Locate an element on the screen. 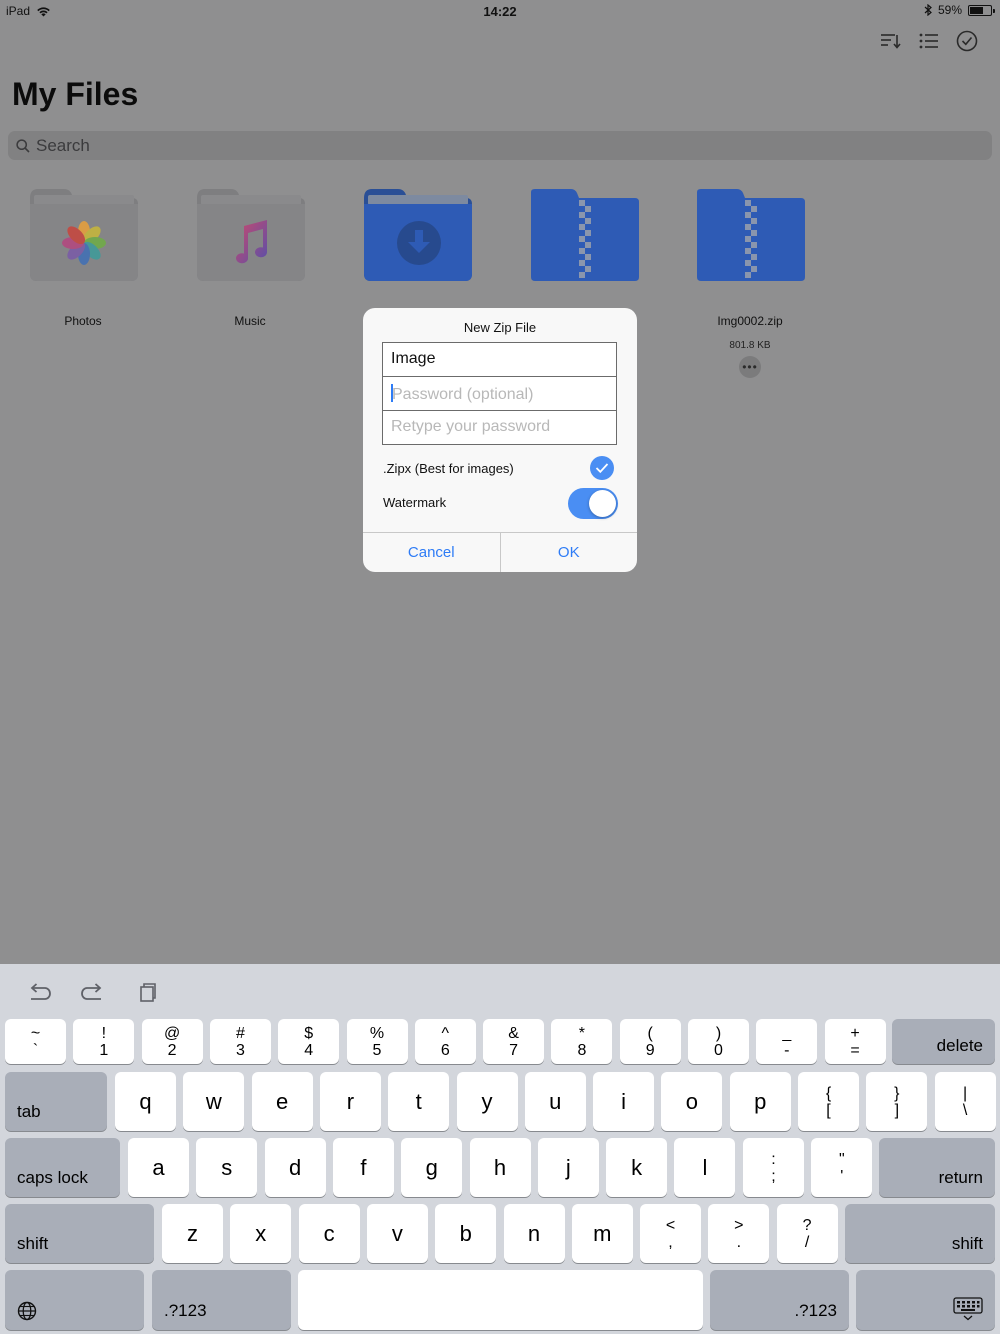 Image resolution: width=1000 pixels, height=1334 pixels. photos-app-icon is located at coordinates (84, 243).